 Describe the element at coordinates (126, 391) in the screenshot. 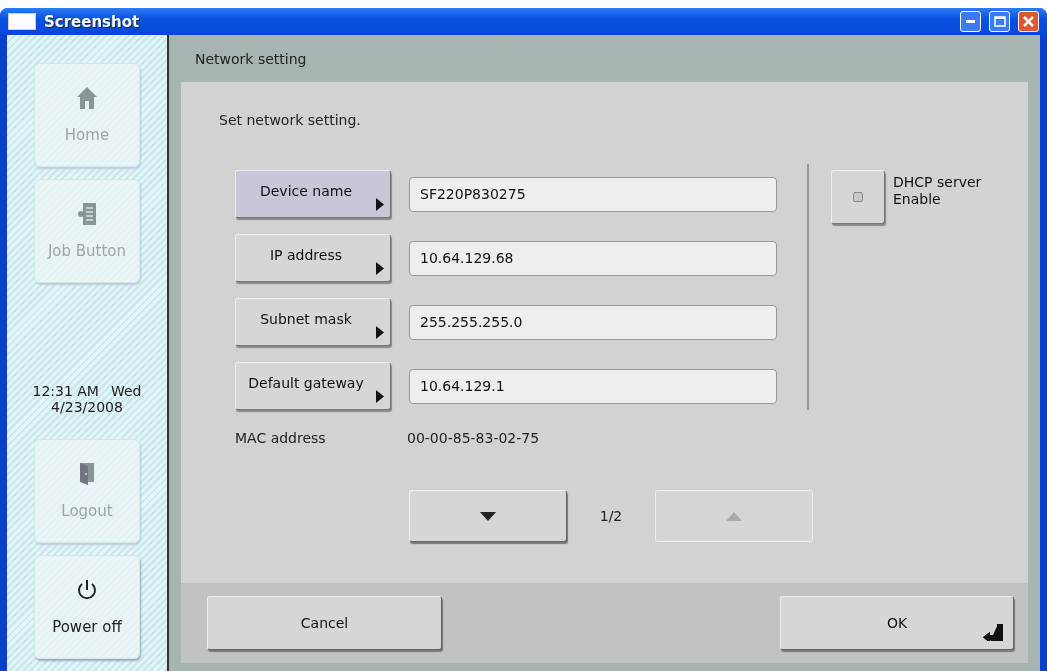

I see `clock-weekday: Wed` at that location.